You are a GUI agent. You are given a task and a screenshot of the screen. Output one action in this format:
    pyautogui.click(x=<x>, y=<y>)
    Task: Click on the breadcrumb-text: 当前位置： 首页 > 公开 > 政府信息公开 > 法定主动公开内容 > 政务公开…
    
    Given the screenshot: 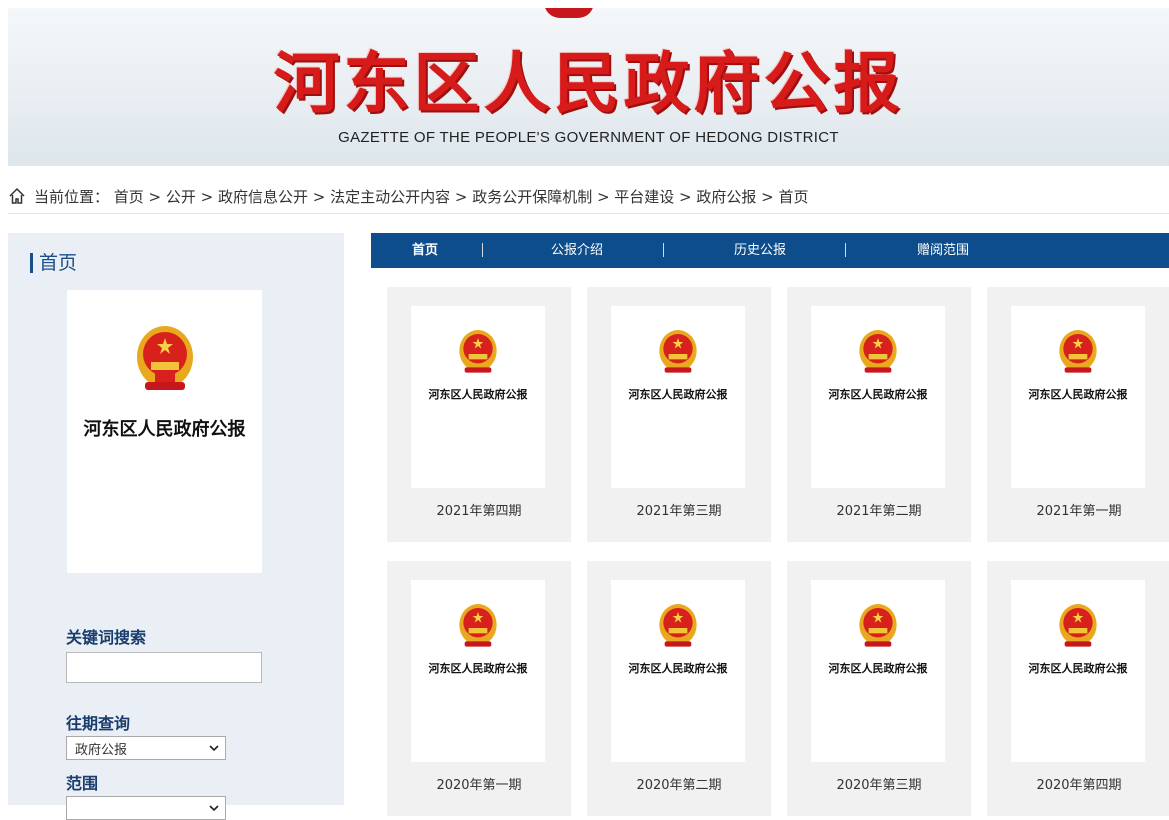 What is the action you would take?
    pyautogui.click(x=421, y=196)
    